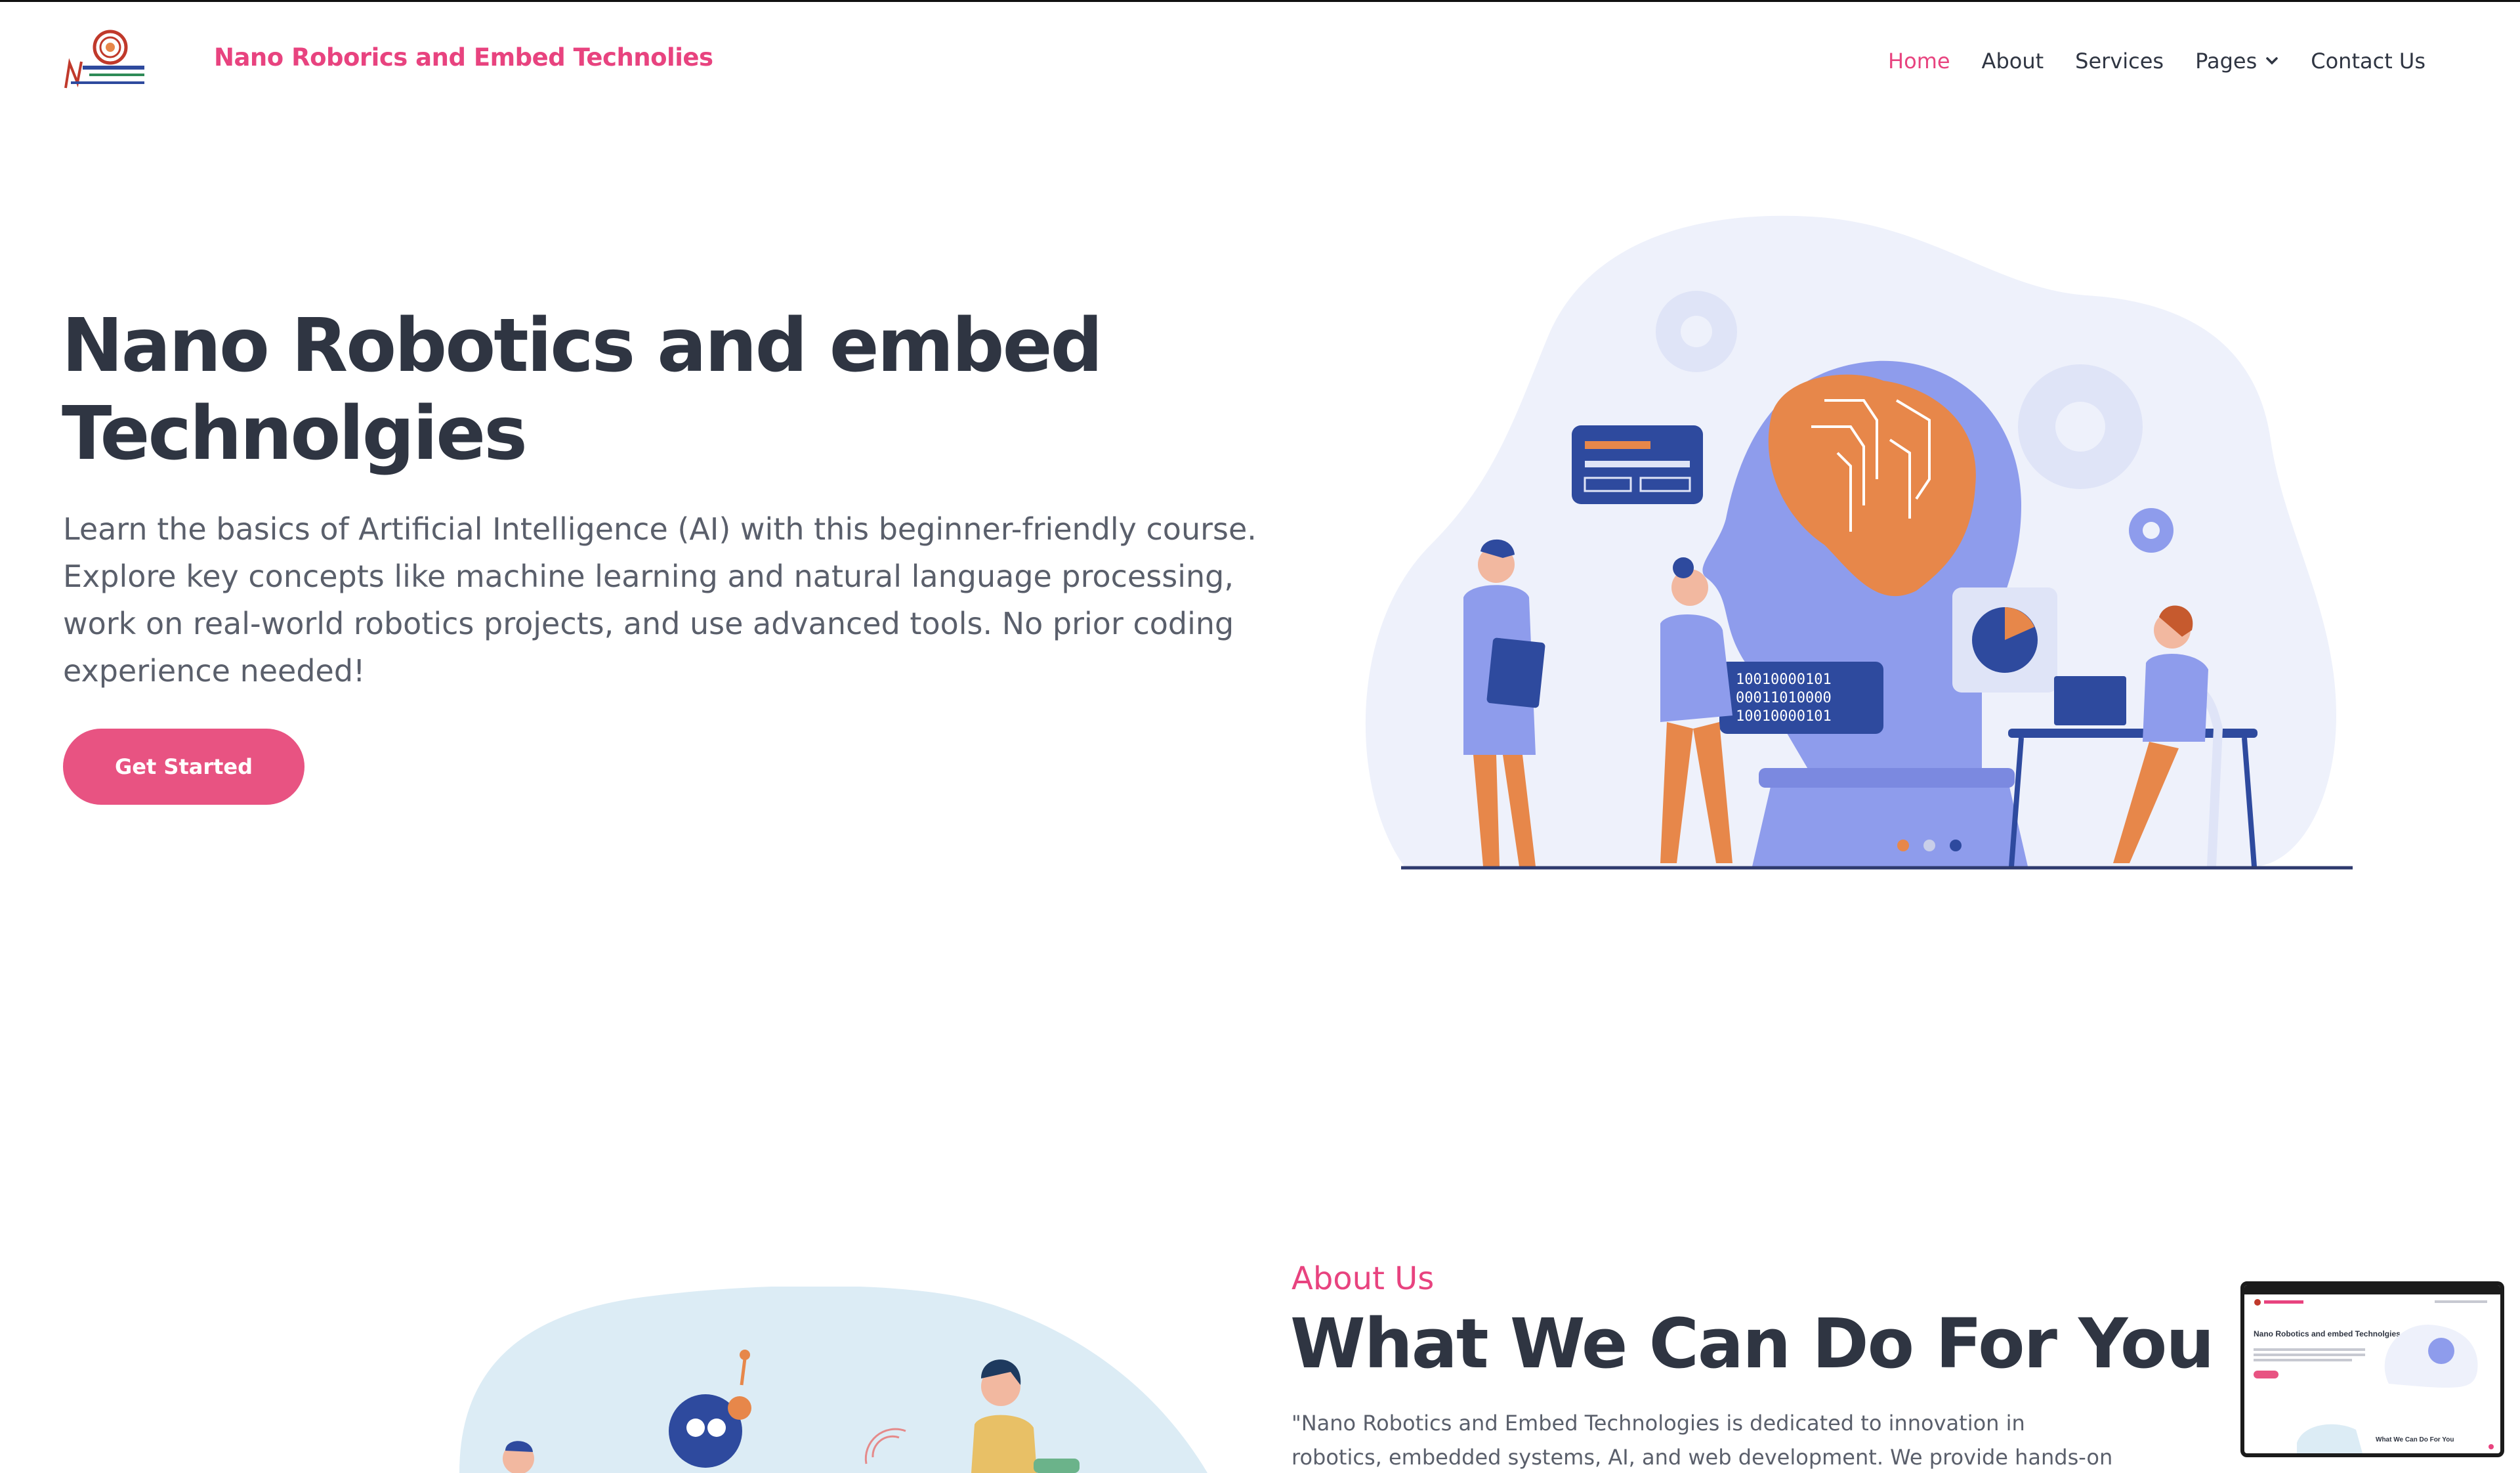 The height and width of the screenshot is (1473, 2520). Describe the element at coordinates (1919, 61) in the screenshot. I see `nav-item-home: Home` at that location.